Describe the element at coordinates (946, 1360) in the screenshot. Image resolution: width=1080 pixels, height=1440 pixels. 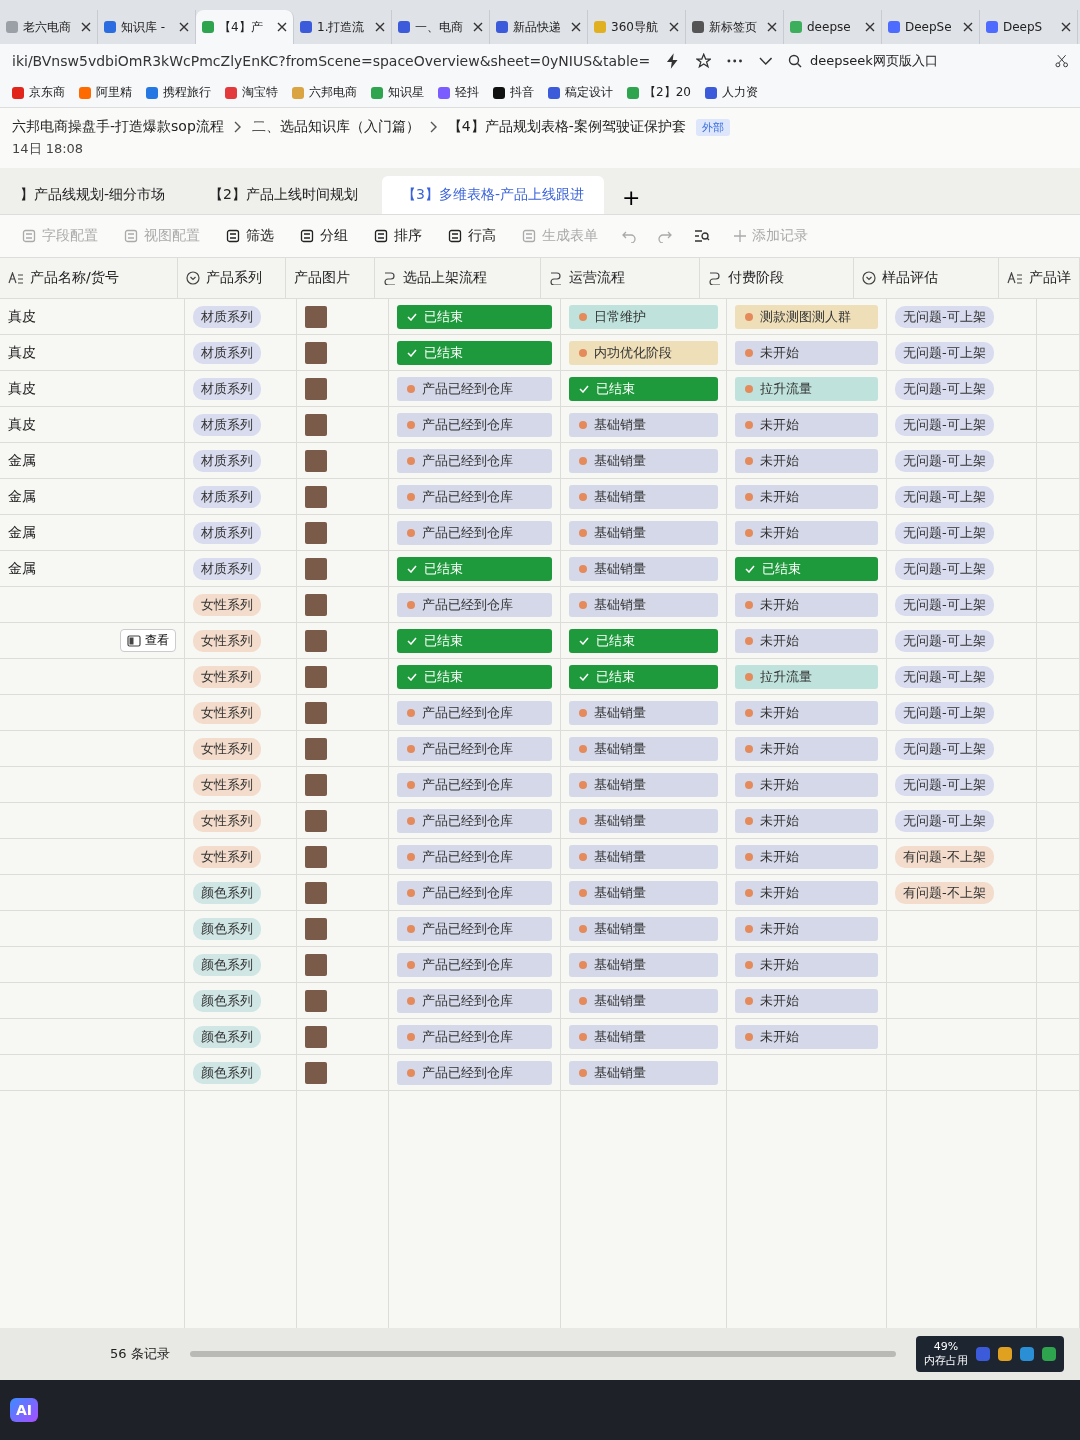
I see `memory-label: 内存占用` at that location.